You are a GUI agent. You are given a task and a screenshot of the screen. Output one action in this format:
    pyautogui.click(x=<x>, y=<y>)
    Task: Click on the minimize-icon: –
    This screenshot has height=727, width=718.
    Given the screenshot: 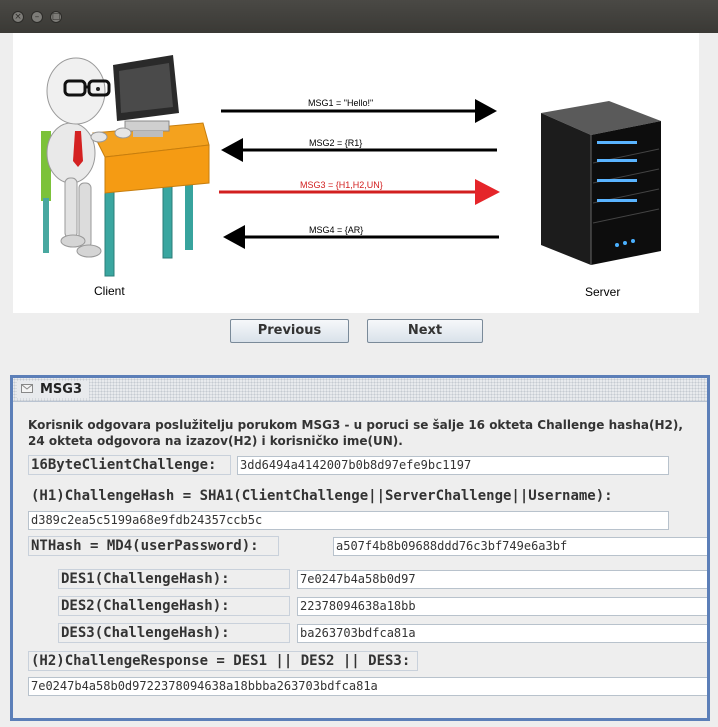 What is the action you would take?
    pyautogui.click(x=37, y=17)
    